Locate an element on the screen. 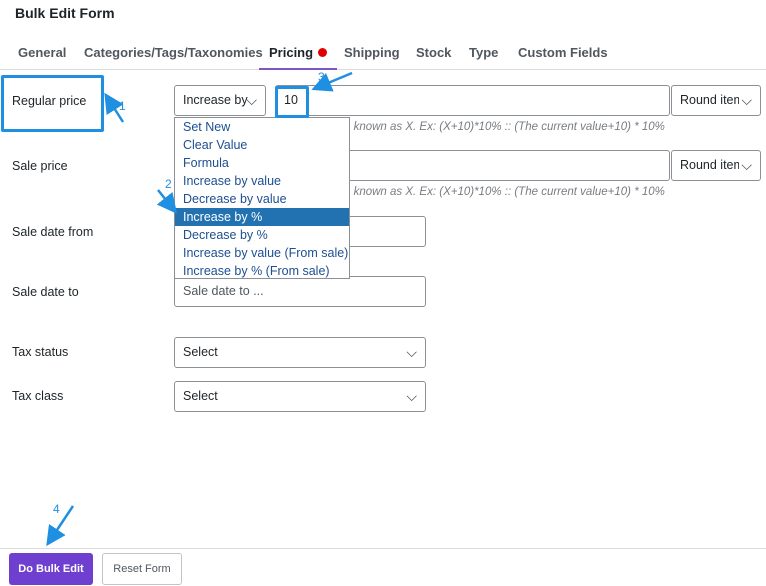  annotation-number-4: 4 is located at coordinates (56, 509).